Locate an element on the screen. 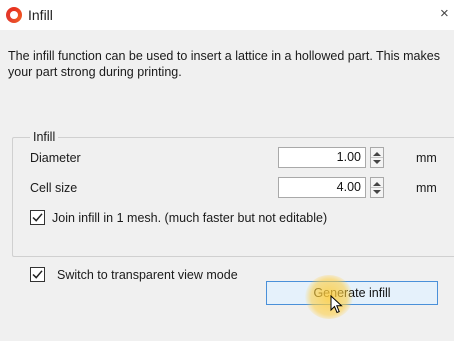 Image resolution: width=454 pixels, height=341 pixels. app-icon is located at coordinates (14, 15).